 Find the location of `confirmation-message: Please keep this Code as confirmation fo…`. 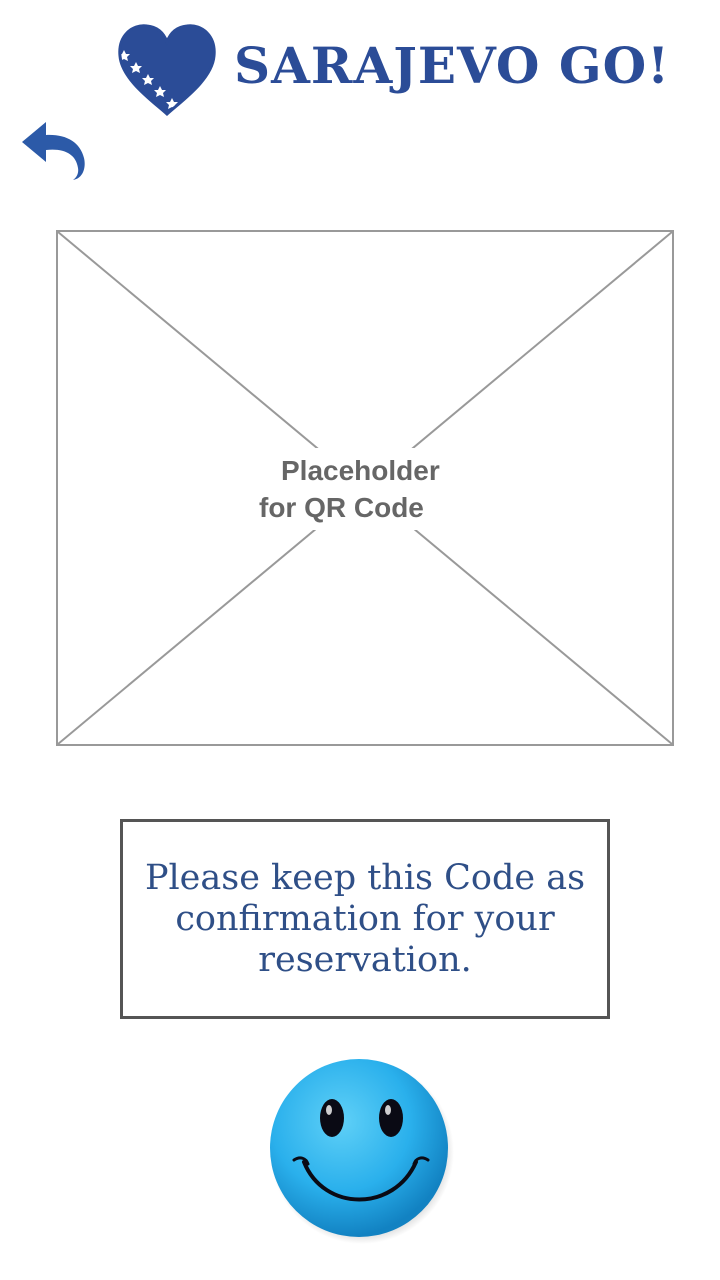

confirmation-message: Please keep this Code as confirmation fo… is located at coordinates (365, 918).